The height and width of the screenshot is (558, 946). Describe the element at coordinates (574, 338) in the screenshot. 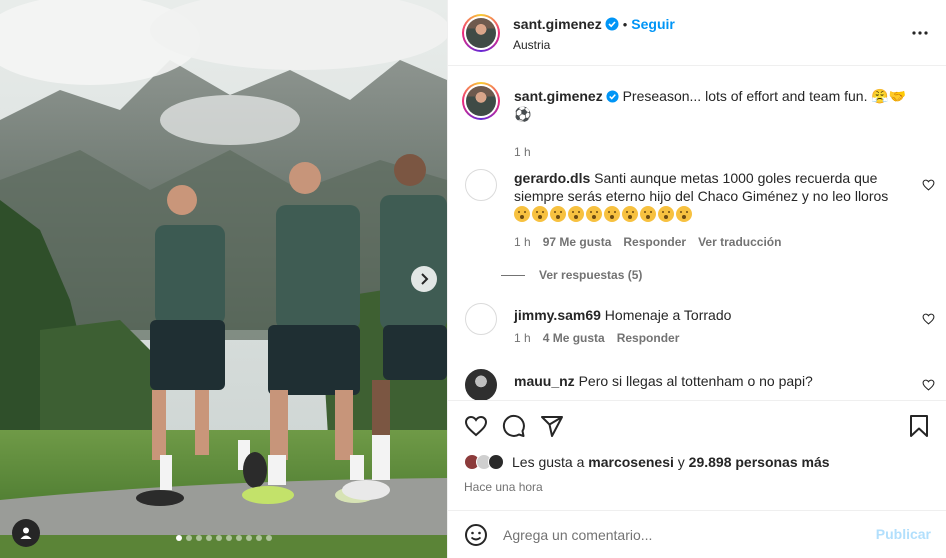

I see `comment-likes: 4 Me gusta` at that location.